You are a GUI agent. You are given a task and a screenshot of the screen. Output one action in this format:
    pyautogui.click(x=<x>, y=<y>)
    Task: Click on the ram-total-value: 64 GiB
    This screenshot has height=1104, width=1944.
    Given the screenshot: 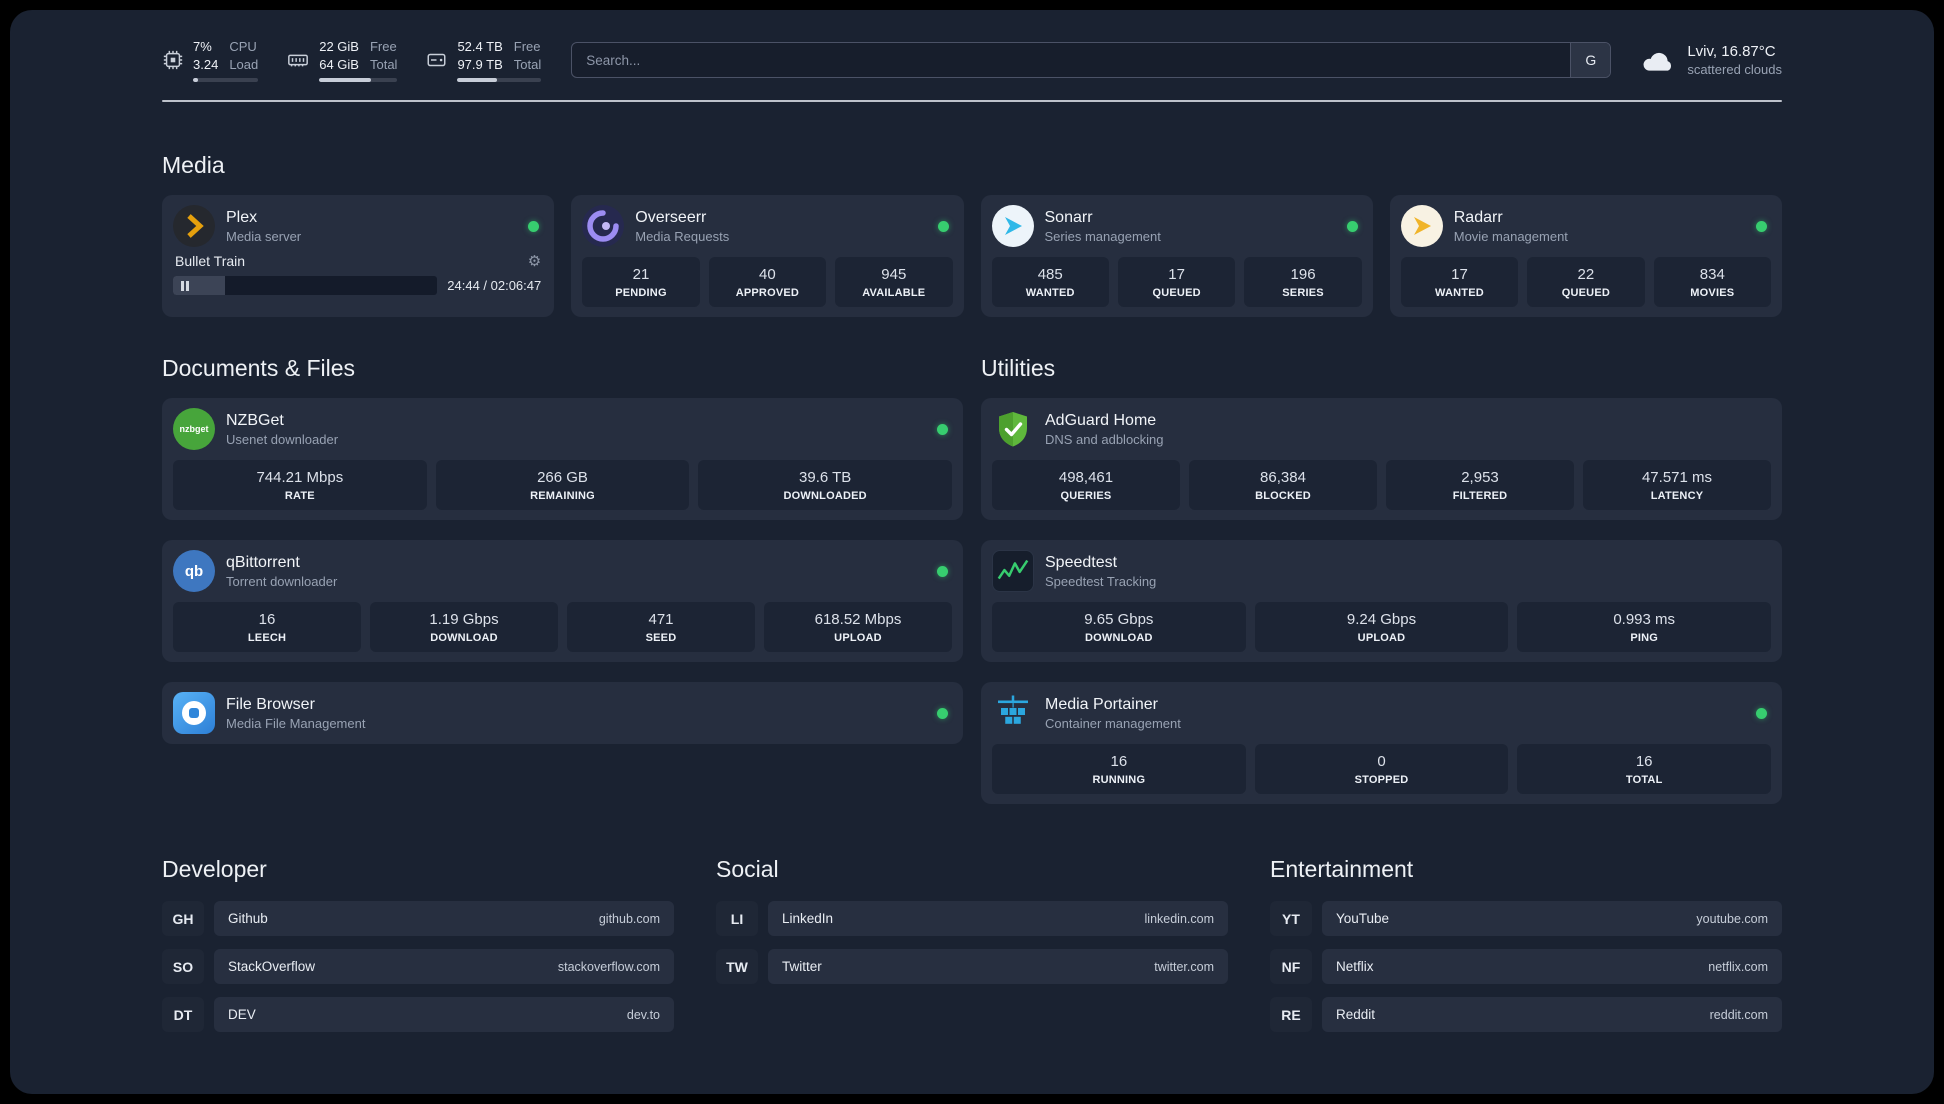 What is the action you would take?
    pyautogui.click(x=339, y=64)
    